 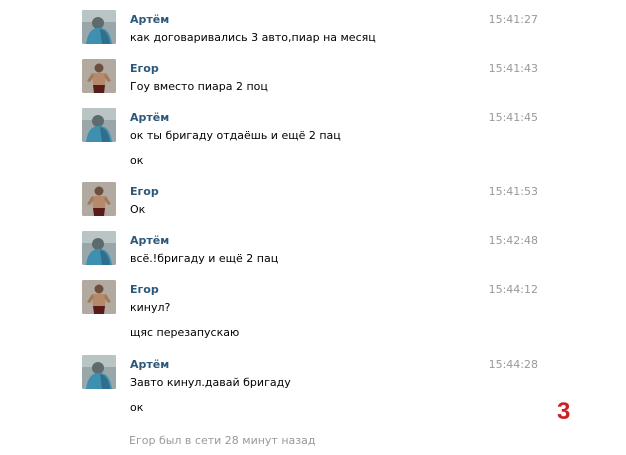 I want to click on message-text: ок ты бригаду отдаёшь и ещё 2 пац, so click(x=235, y=135).